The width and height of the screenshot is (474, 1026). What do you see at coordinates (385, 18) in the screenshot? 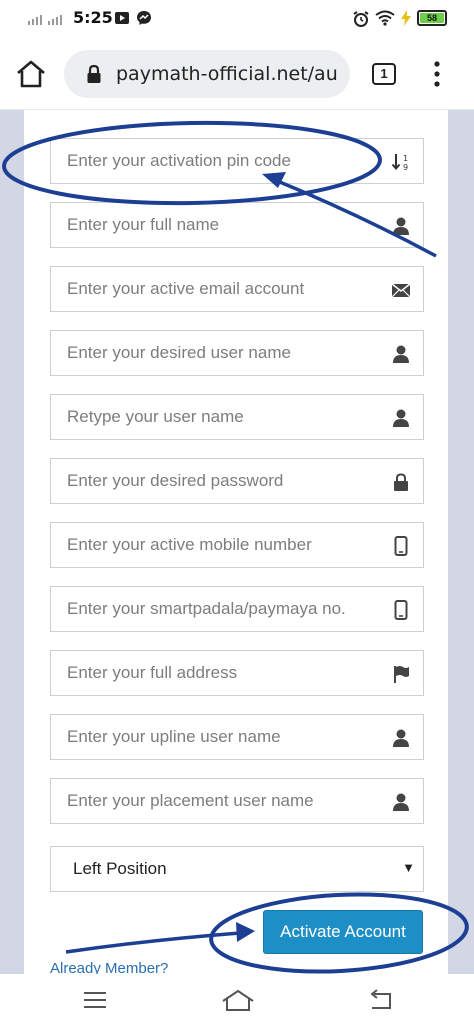
I see `wifi-icon` at bounding box center [385, 18].